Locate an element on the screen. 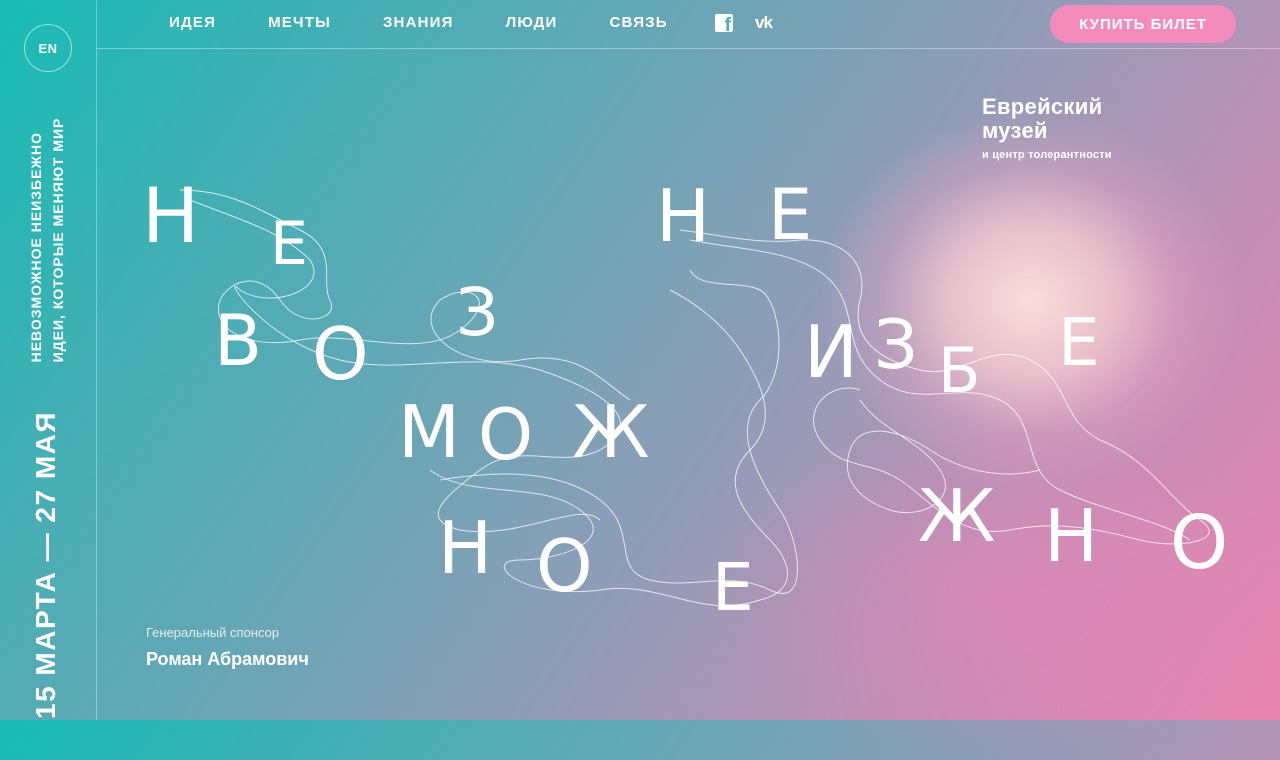 The image size is (1280, 760). social-links: f vk is located at coordinates (744, 24).